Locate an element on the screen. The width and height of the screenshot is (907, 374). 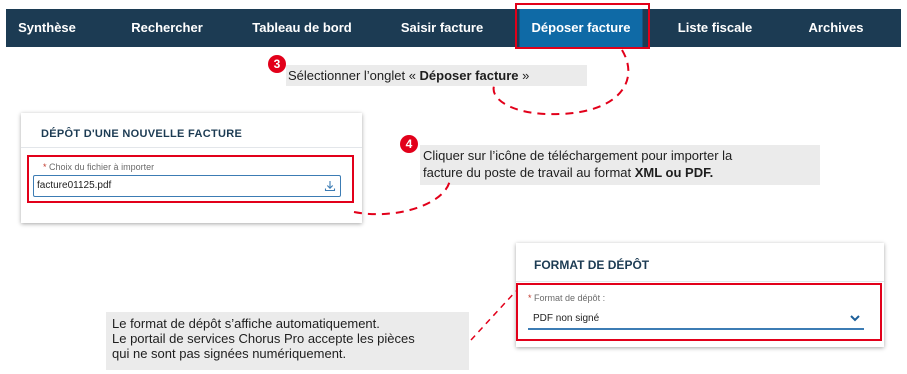
step-4-line-2-text: facture du poste de travail au format is located at coordinates (529, 172).